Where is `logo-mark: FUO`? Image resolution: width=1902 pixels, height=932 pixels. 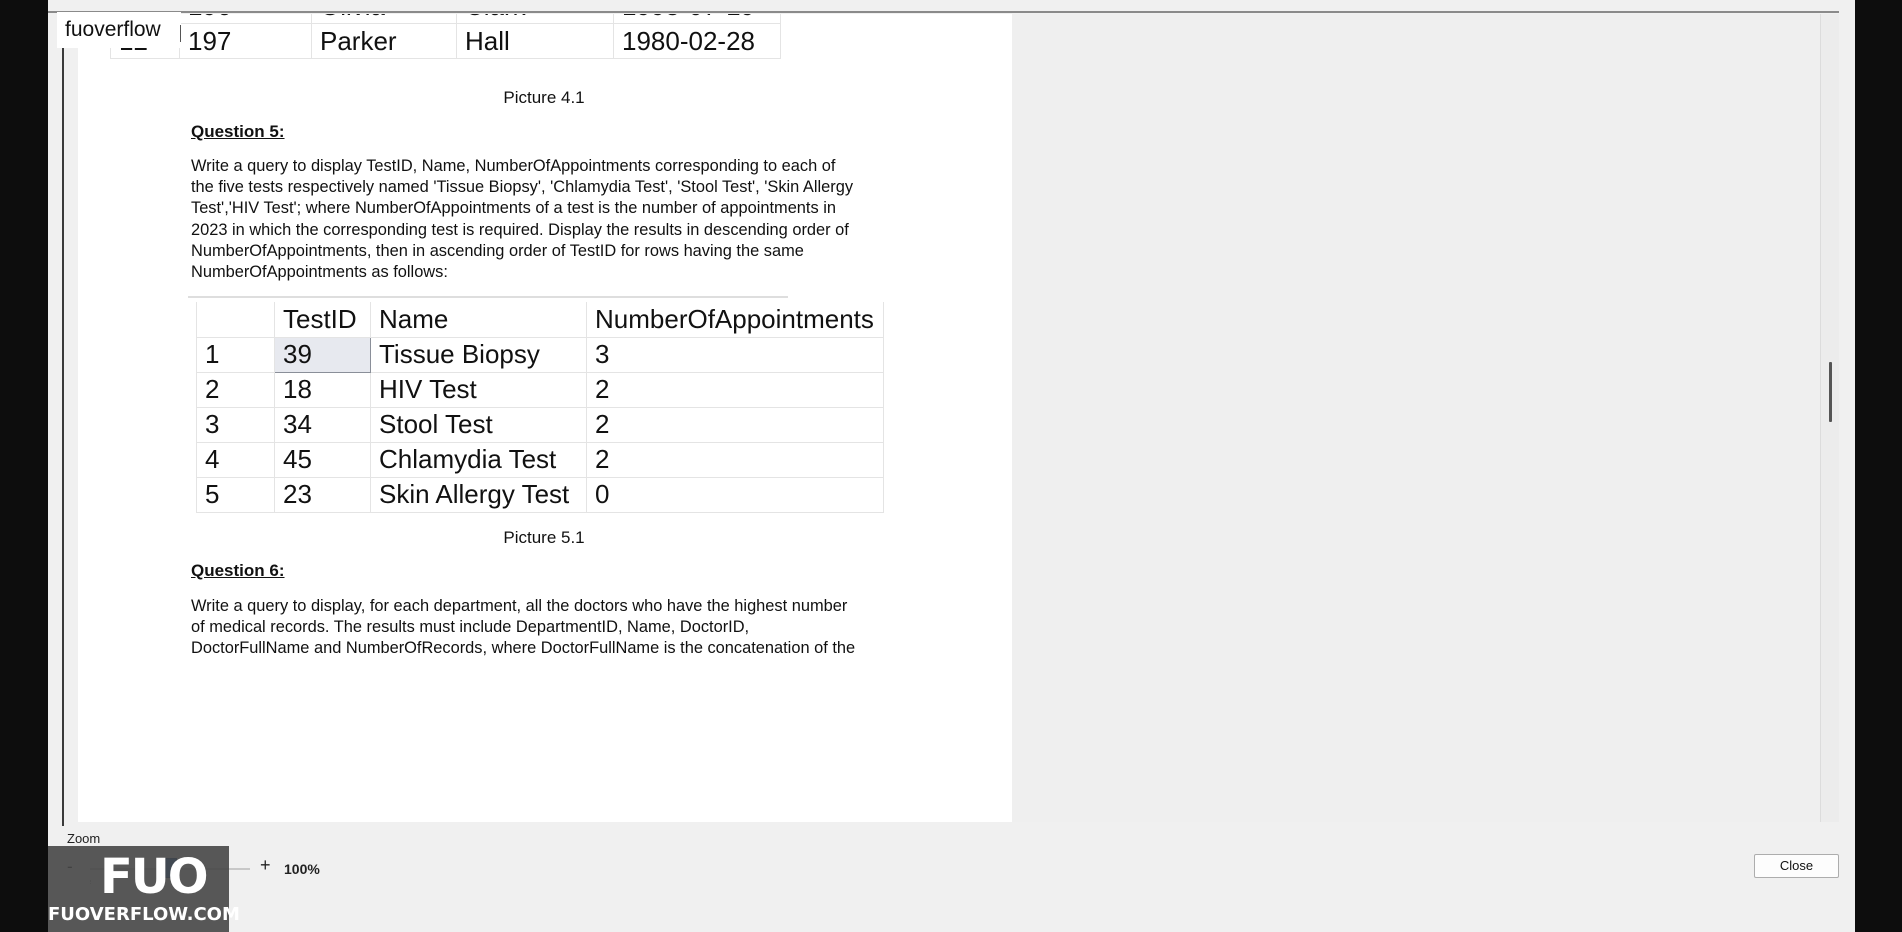 logo-mark: FUO is located at coordinates (154, 877).